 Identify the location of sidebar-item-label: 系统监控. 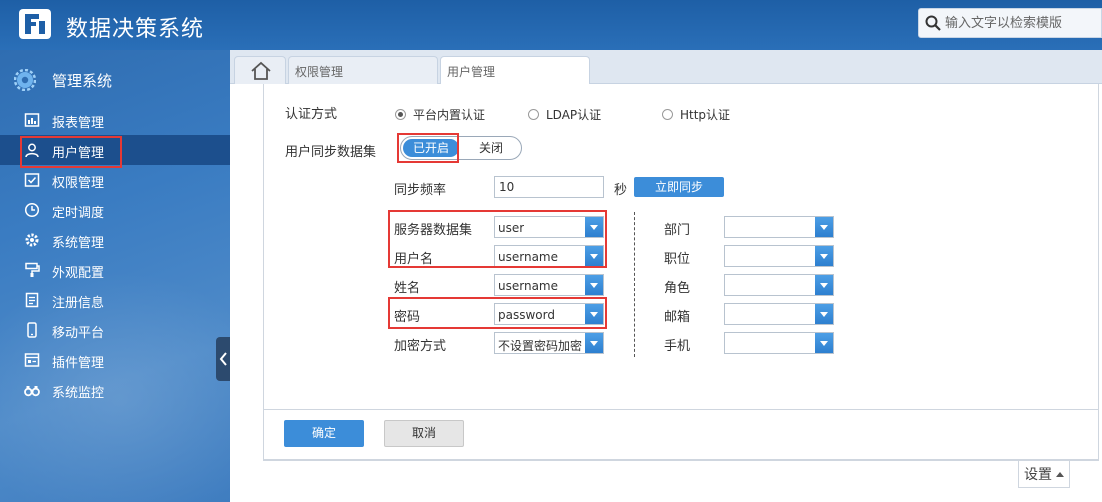
(78, 393).